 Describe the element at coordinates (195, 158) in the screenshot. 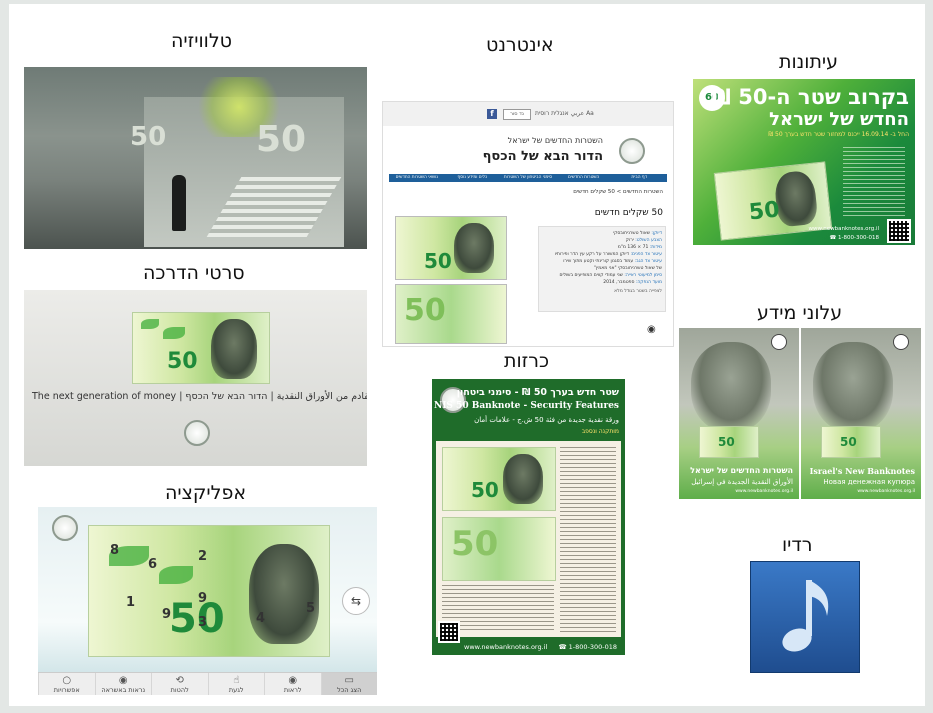

I see `tv-commercial-still: 50 50` at that location.